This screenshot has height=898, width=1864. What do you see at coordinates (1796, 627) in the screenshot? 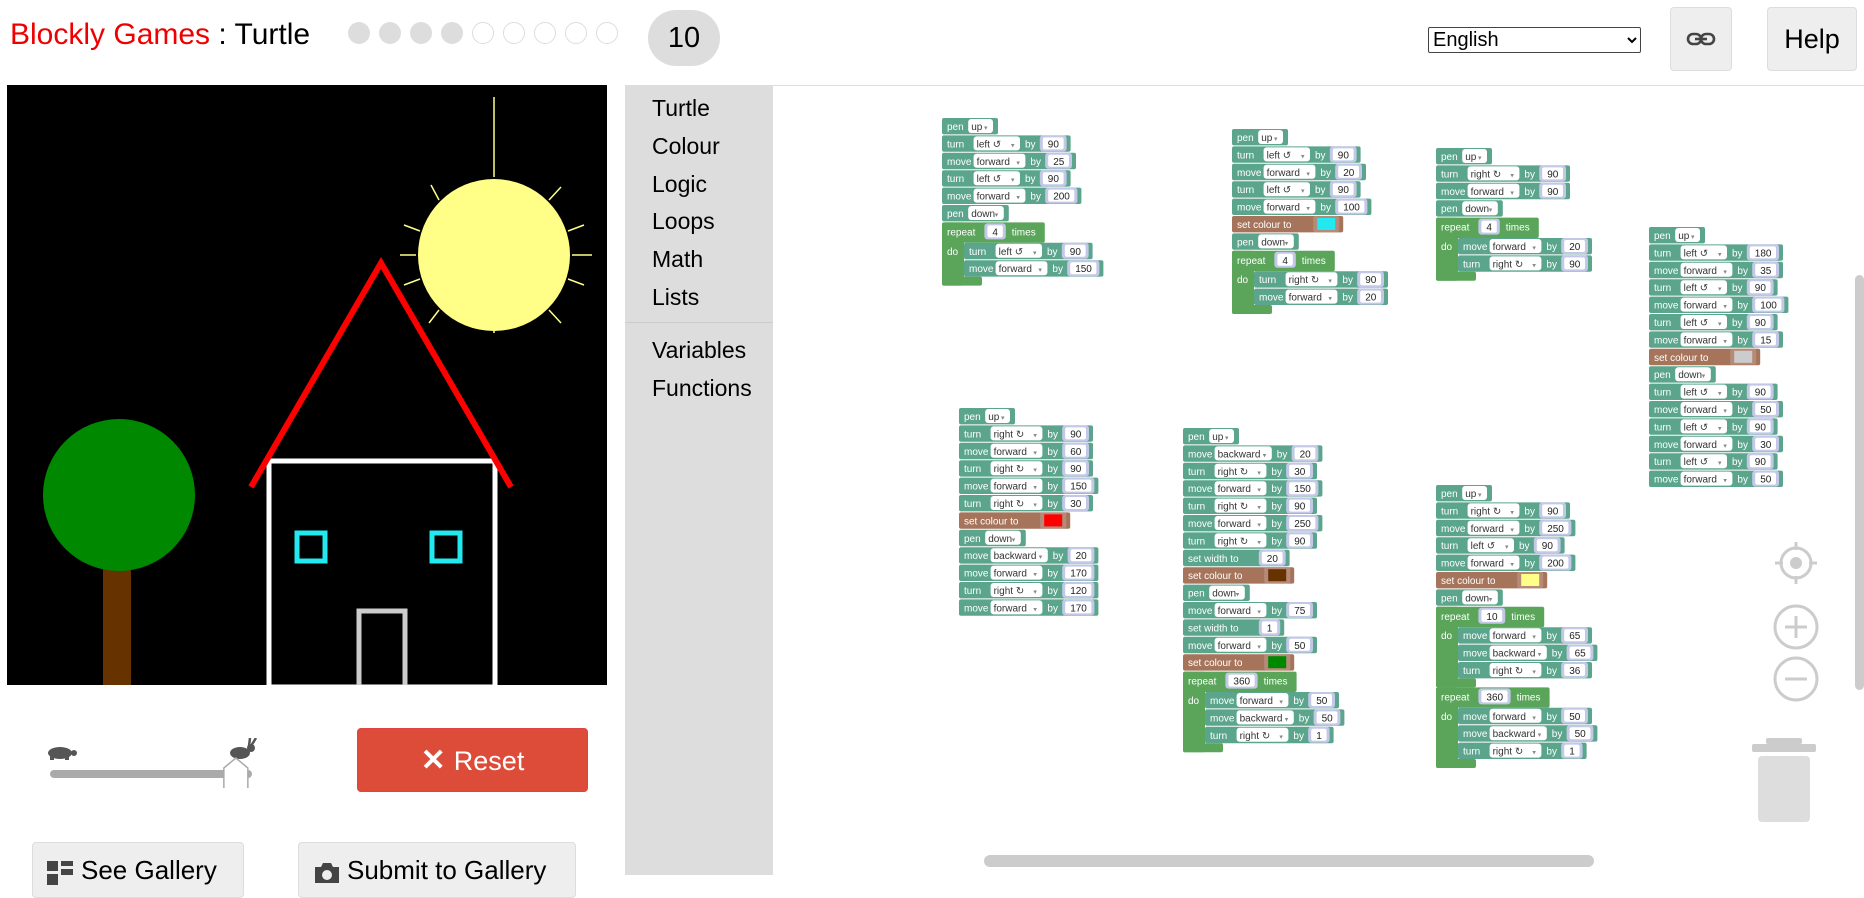
I see `zoom-in-icon` at bounding box center [1796, 627].